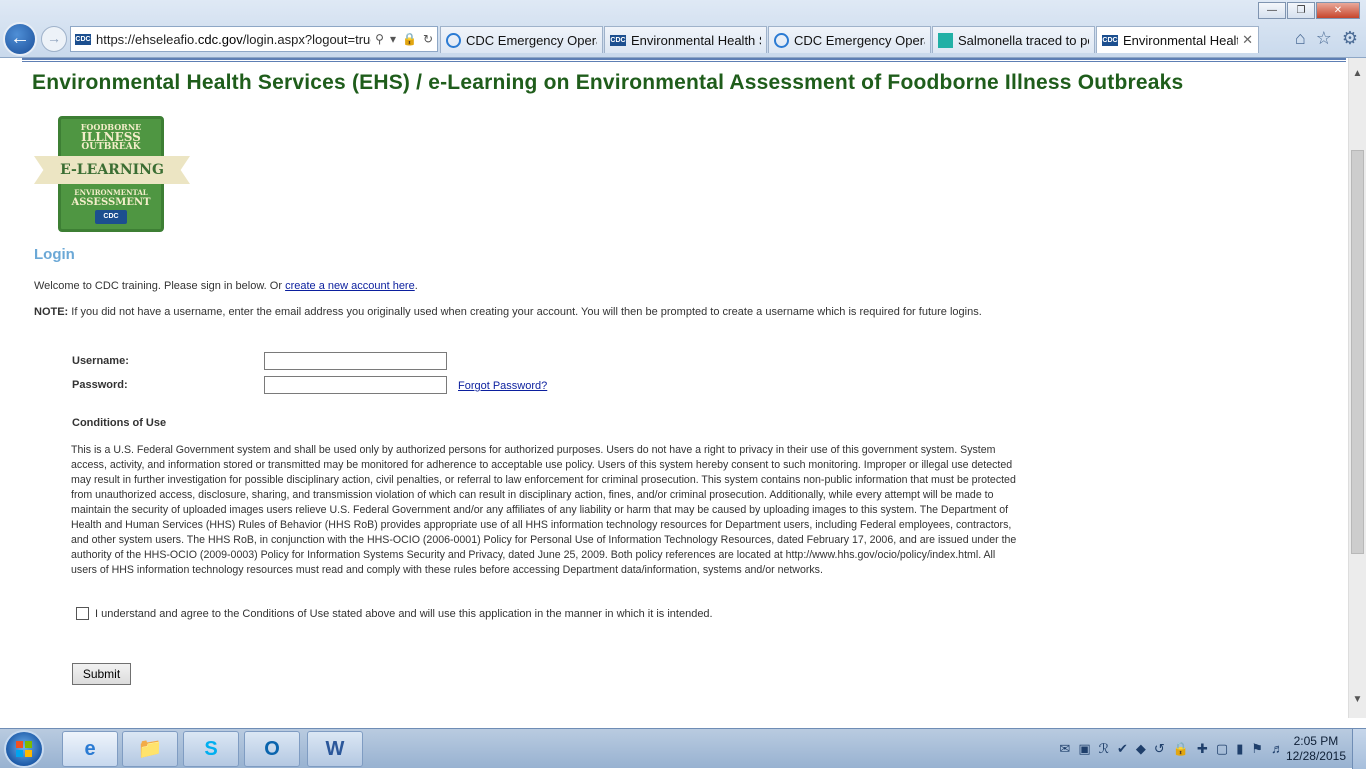 The width and height of the screenshot is (1366, 769). I want to click on taskbar-file-explorer: 📁, so click(150, 749).